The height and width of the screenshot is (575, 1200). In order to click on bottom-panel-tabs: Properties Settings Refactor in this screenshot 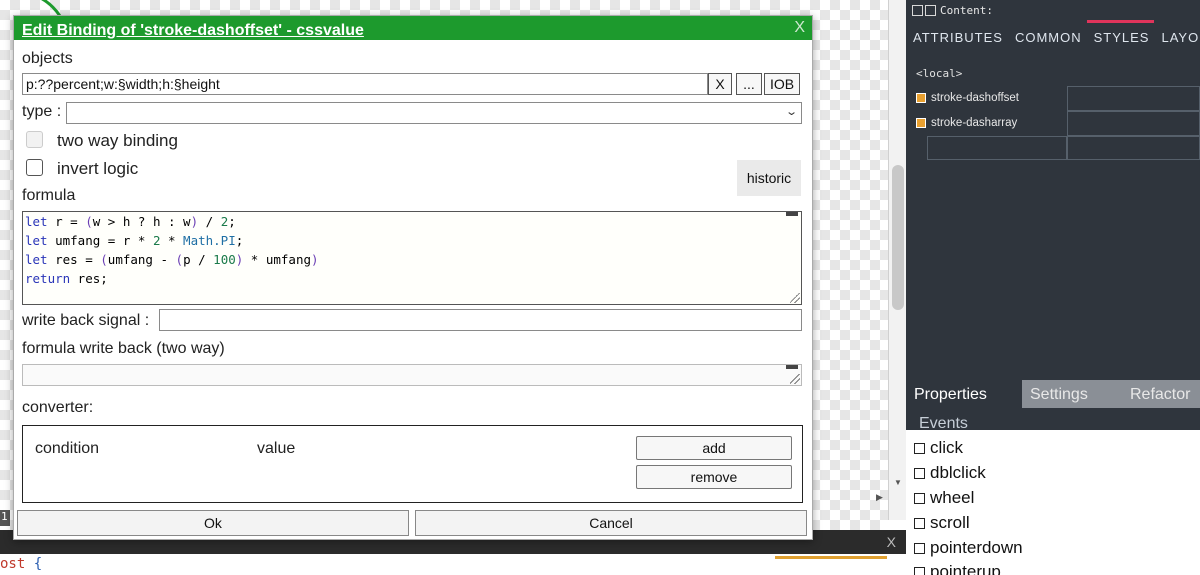, I will do `click(1053, 394)`.